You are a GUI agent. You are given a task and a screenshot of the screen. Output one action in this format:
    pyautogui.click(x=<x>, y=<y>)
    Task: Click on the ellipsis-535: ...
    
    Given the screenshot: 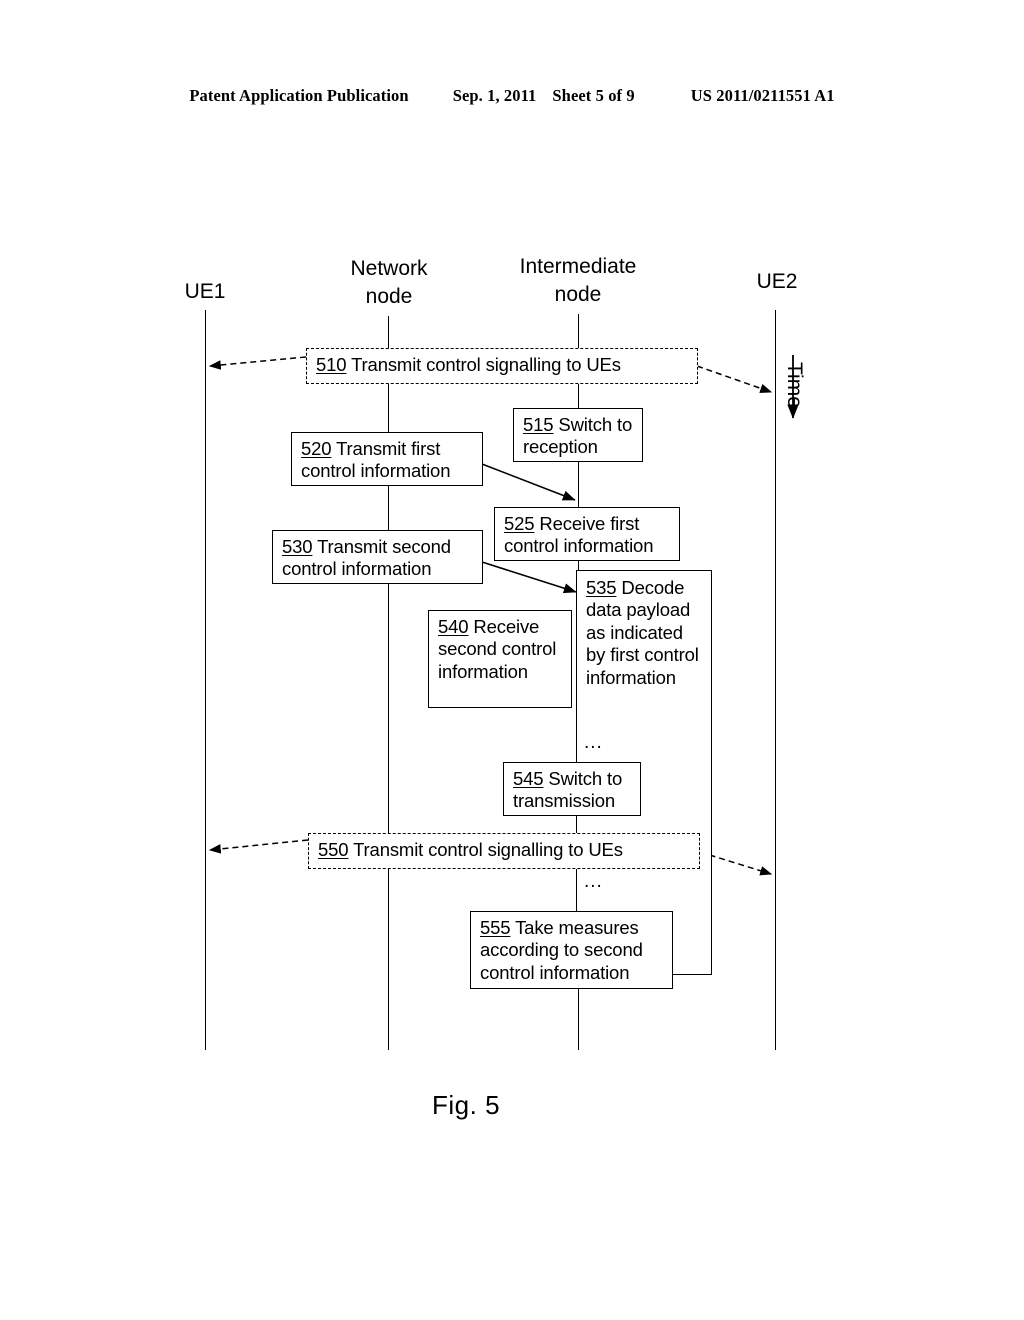 What is the action you would take?
    pyautogui.click(x=593, y=742)
    